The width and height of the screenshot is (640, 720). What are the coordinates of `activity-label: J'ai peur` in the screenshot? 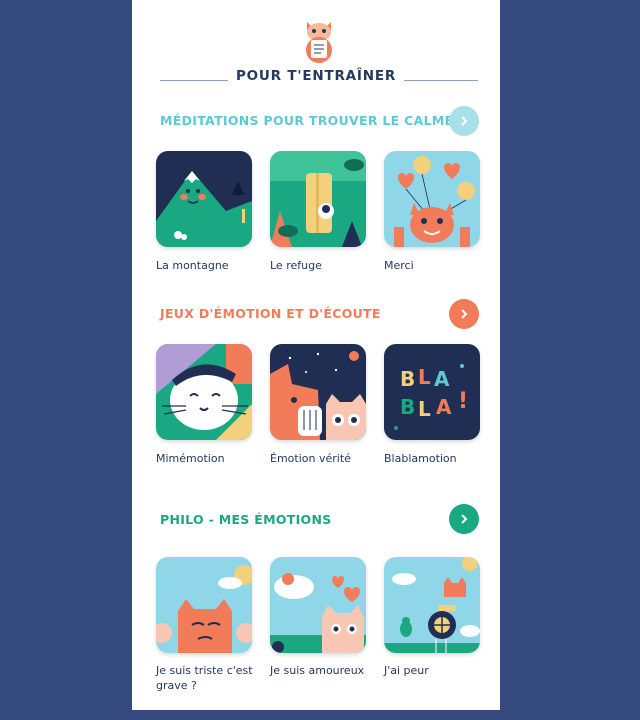 It's located at (406, 670).